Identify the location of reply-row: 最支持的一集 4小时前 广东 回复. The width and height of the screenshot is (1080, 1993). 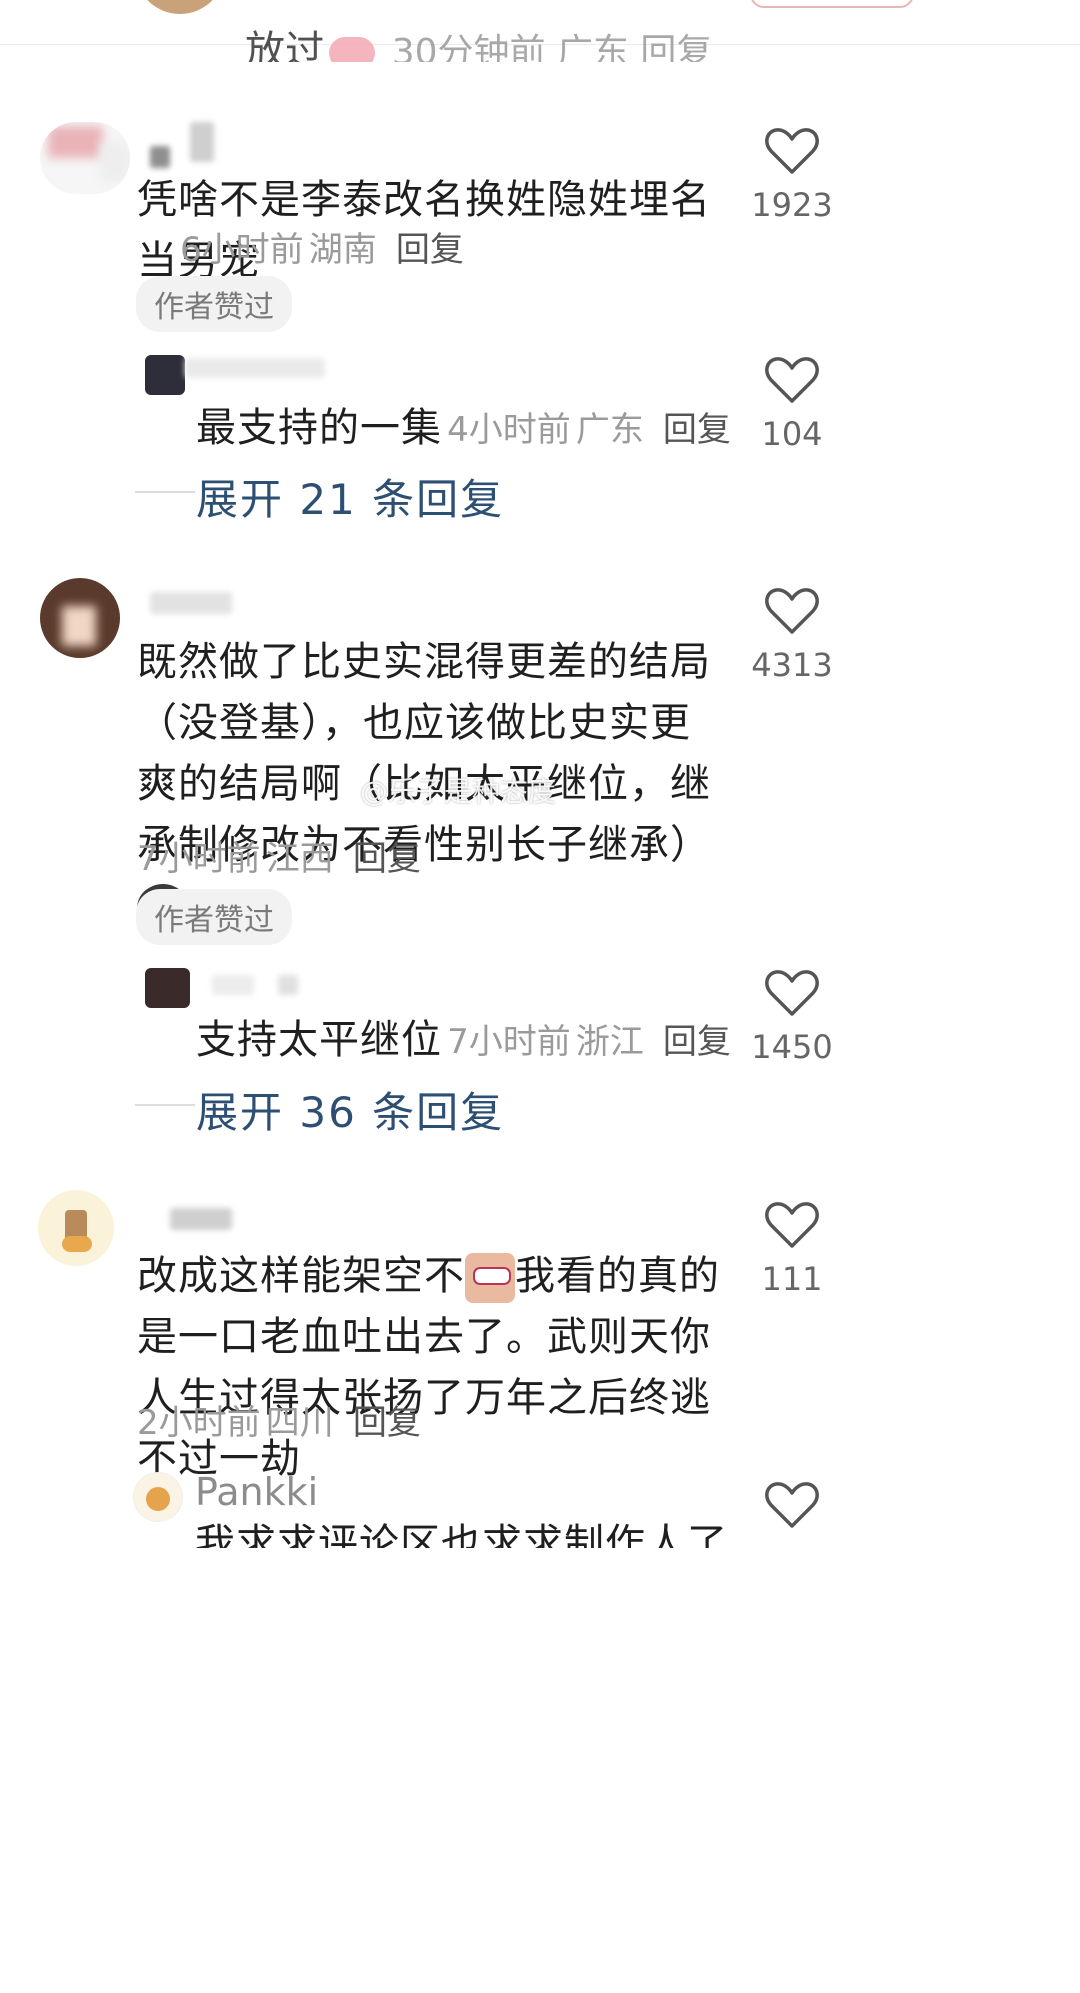
(463, 428).